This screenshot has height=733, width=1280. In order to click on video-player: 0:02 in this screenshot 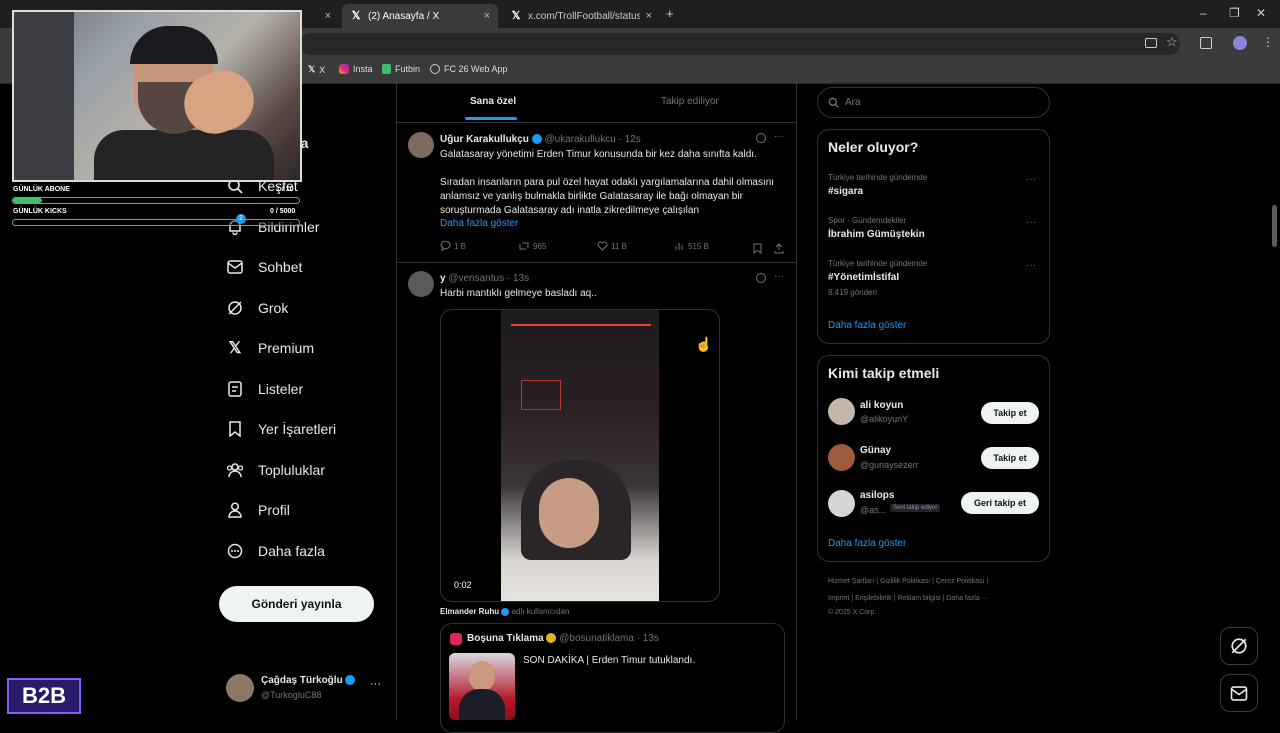, I will do `click(580, 455)`.